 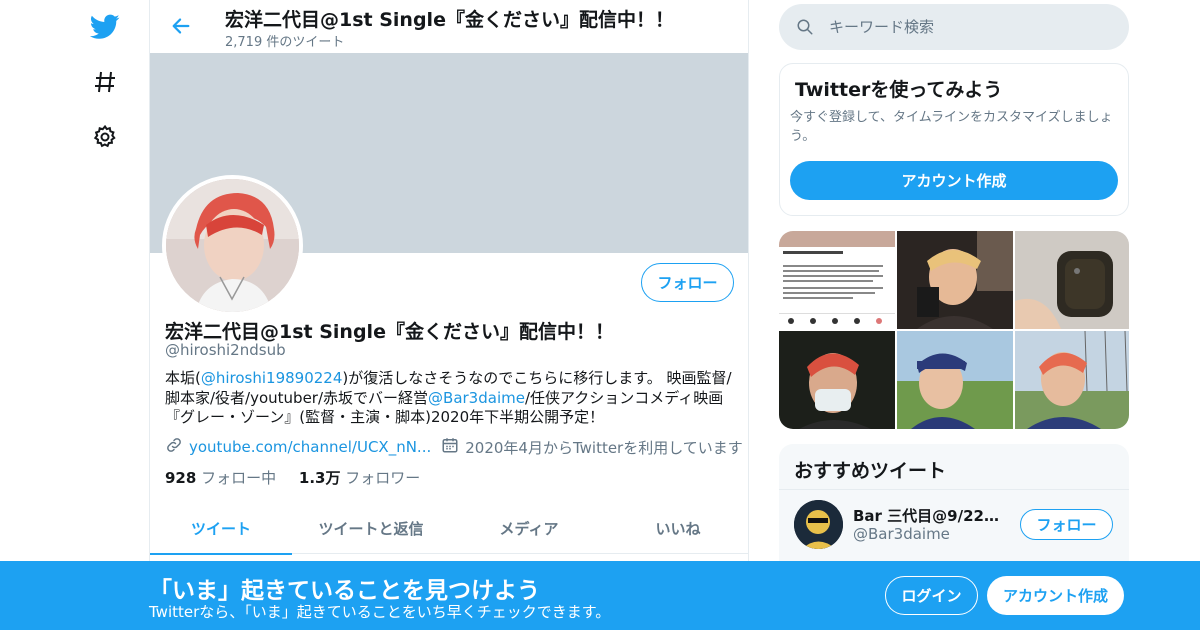 What do you see at coordinates (383, 478) in the screenshot?
I see `followers-label: フォロワー` at bounding box center [383, 478].